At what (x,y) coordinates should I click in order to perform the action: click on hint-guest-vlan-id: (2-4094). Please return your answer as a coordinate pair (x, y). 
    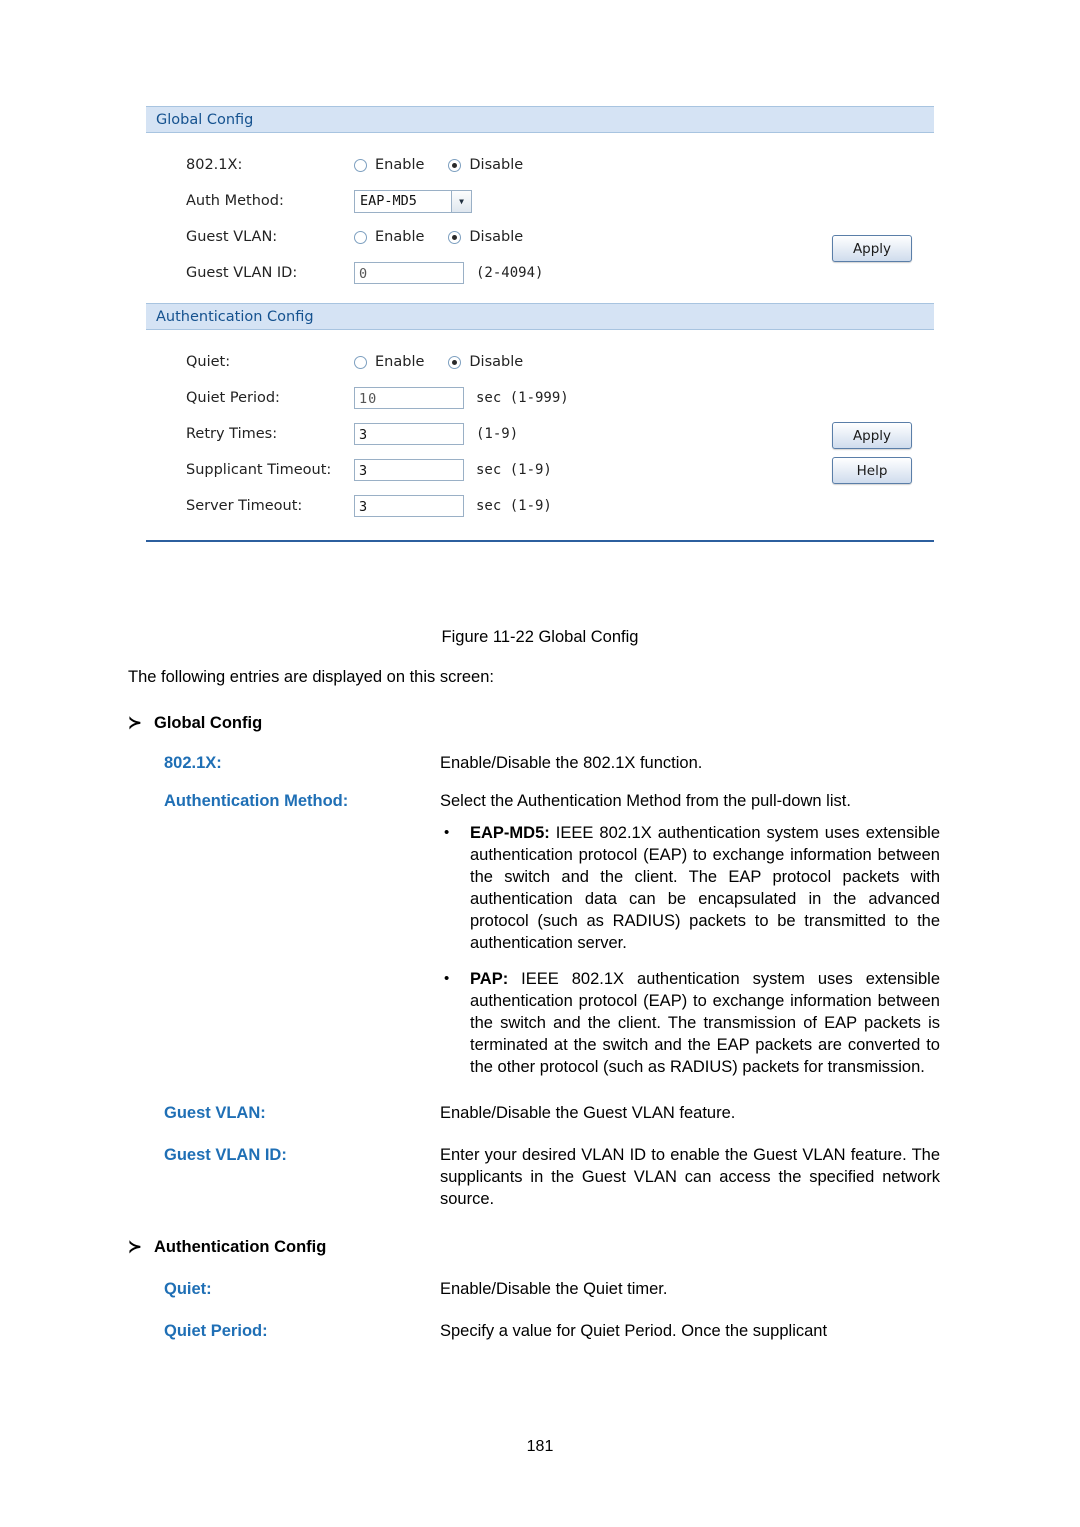
    Looking at the image, I should click on (510, 273).